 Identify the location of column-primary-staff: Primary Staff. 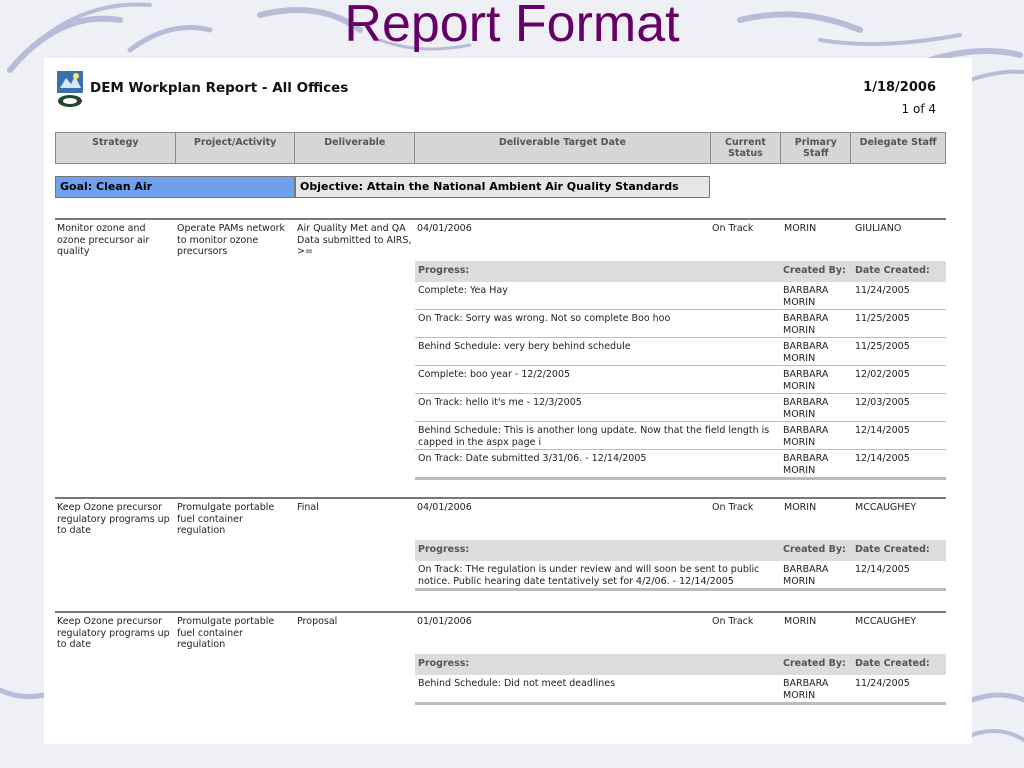
(816, 148).